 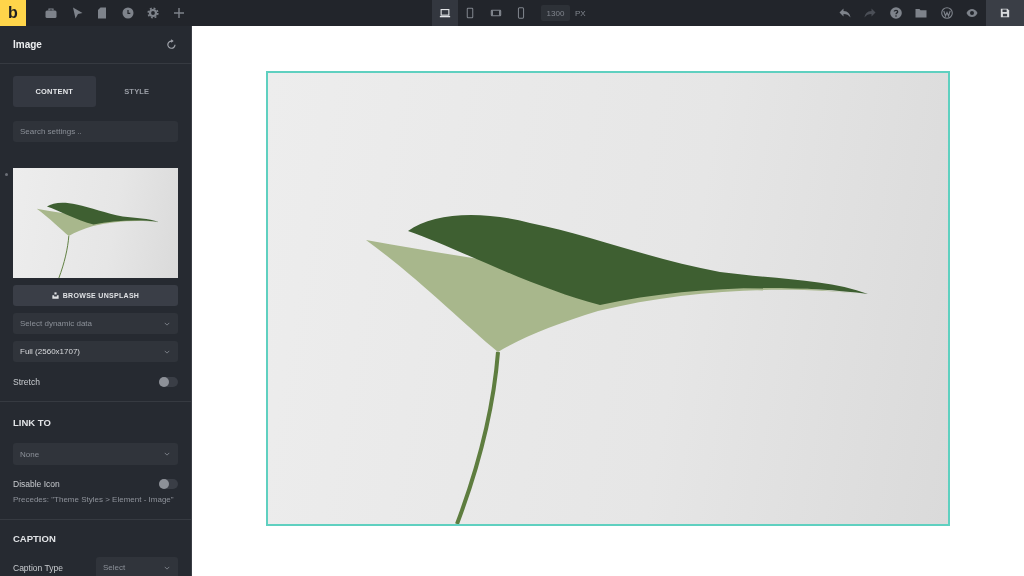 What do you see at coordinates (35, 539) in the screenshot?
I see `section-heading: CAPTION` at bounding box center [35, 539].